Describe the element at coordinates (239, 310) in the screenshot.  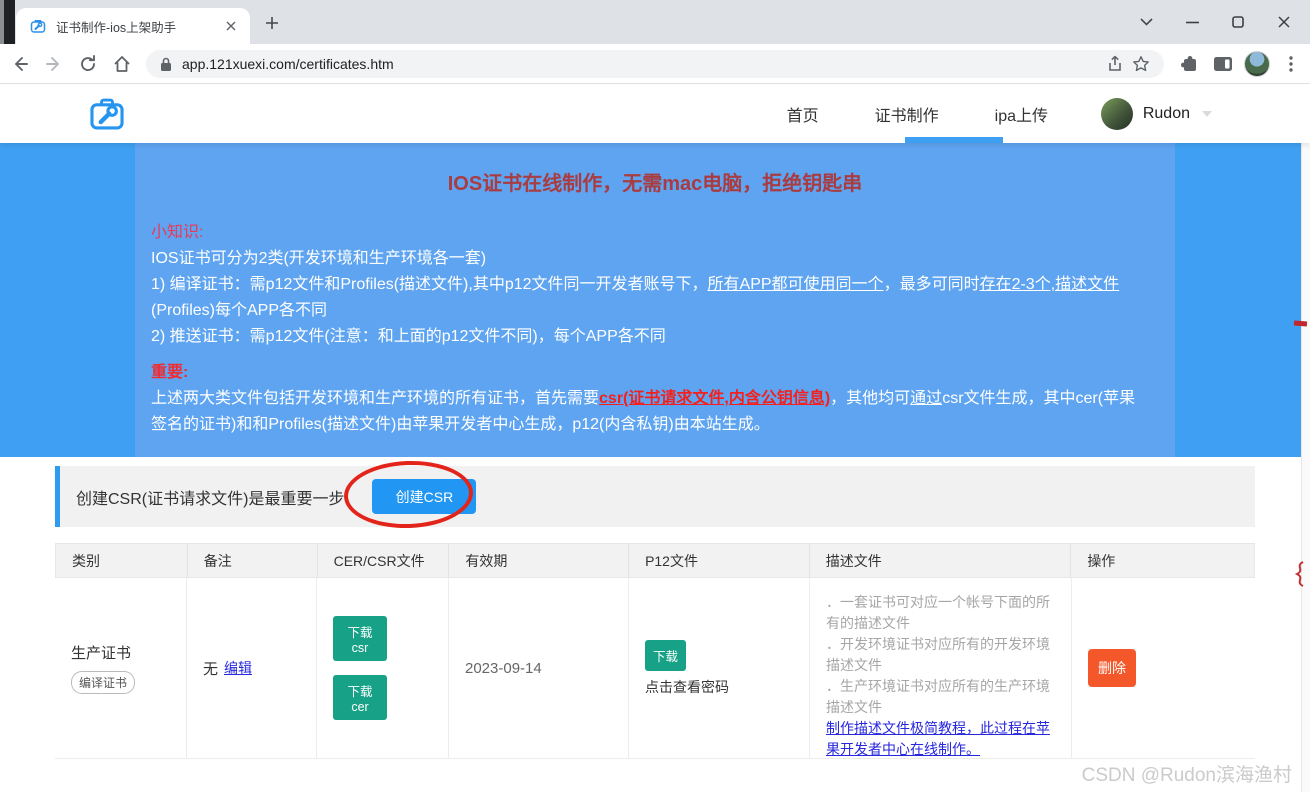
I see `hero-line-2-wrap: (Profiles)每个APP各不同` at that location.